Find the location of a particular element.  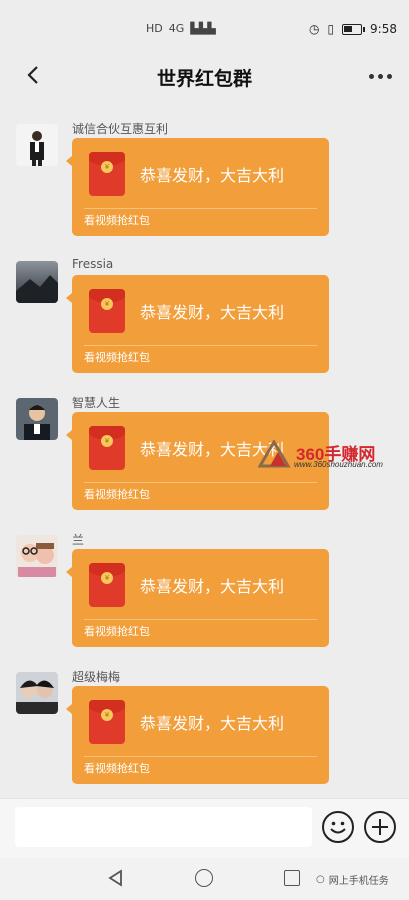

watermark-logo-icon is located at coordinates (274, 454).